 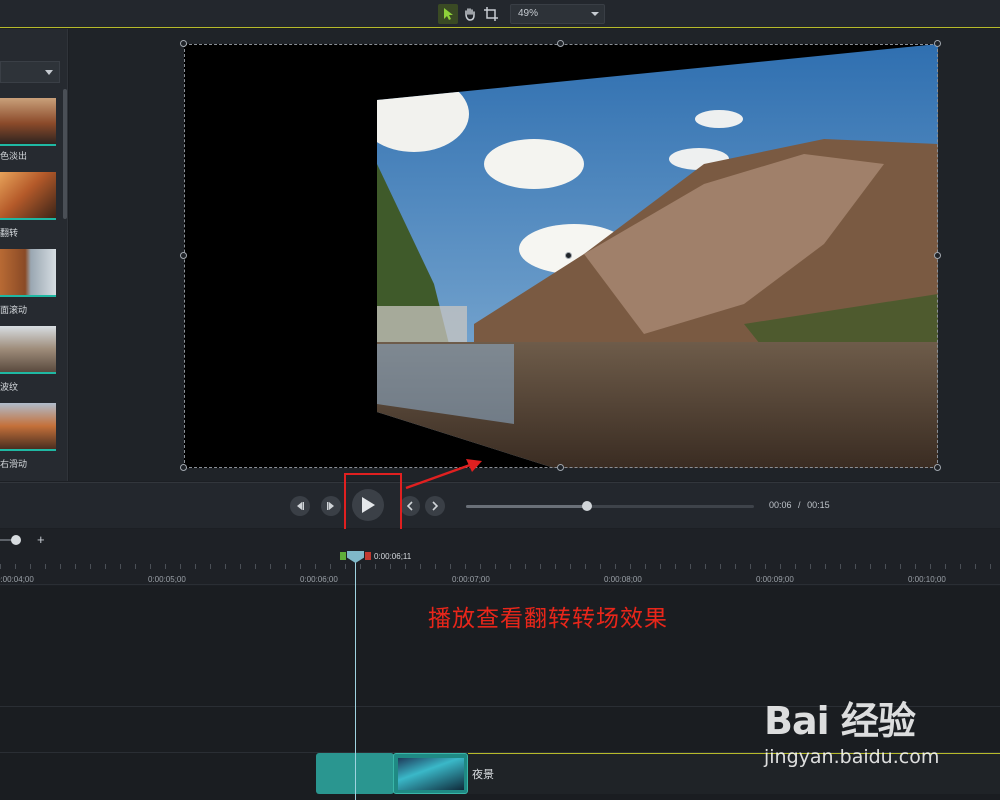 What do you see at coordinates (526, 506) in the screenshot?
I see `playback-progress-fill` at bounding box center [526, 506].